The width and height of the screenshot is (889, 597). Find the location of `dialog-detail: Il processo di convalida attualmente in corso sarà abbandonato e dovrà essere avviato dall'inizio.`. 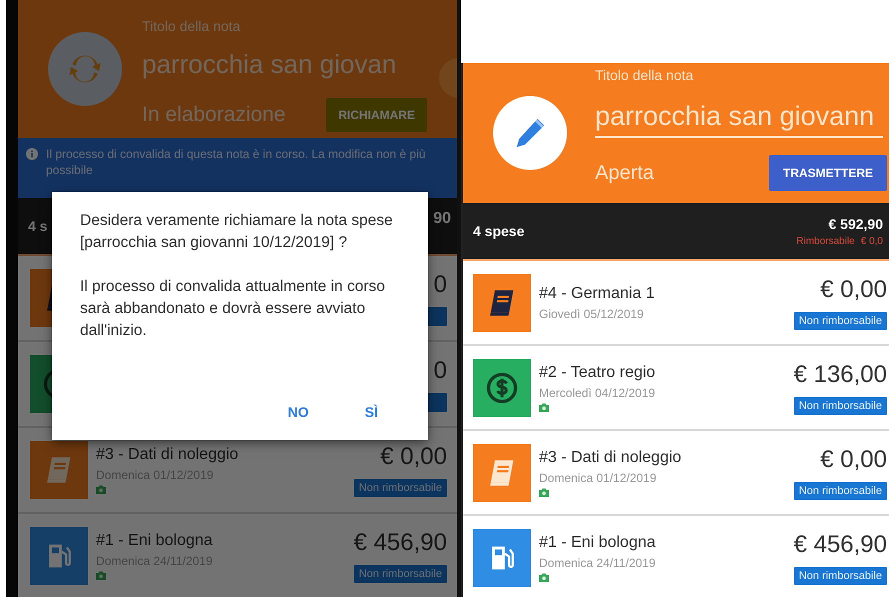

dialog-detail: Il processo di convalida attualmente in corso sarà abbandonato e dovrà essere avviato dall'inizio. is located at coordinates (233, 309).